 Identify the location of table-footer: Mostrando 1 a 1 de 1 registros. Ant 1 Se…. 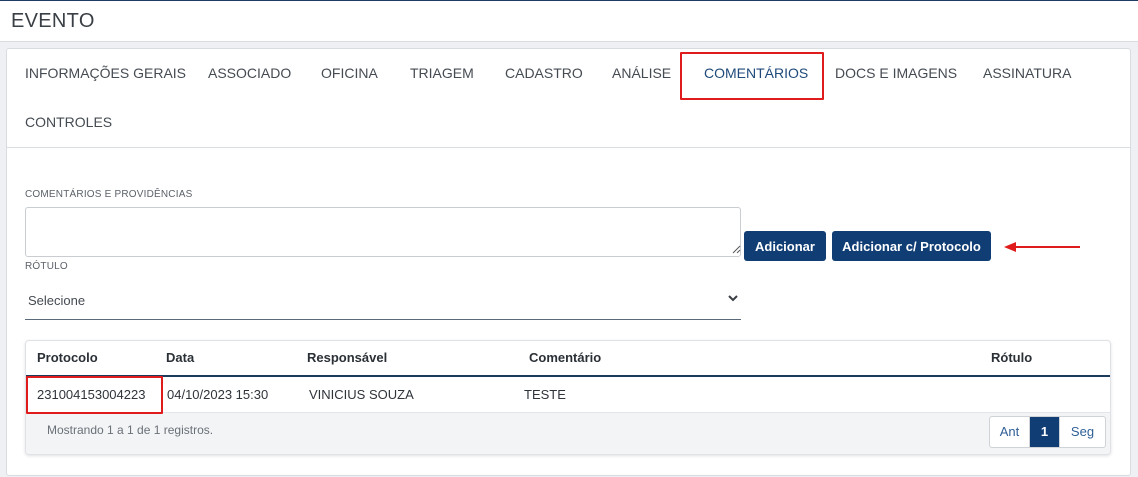
(568, 433).